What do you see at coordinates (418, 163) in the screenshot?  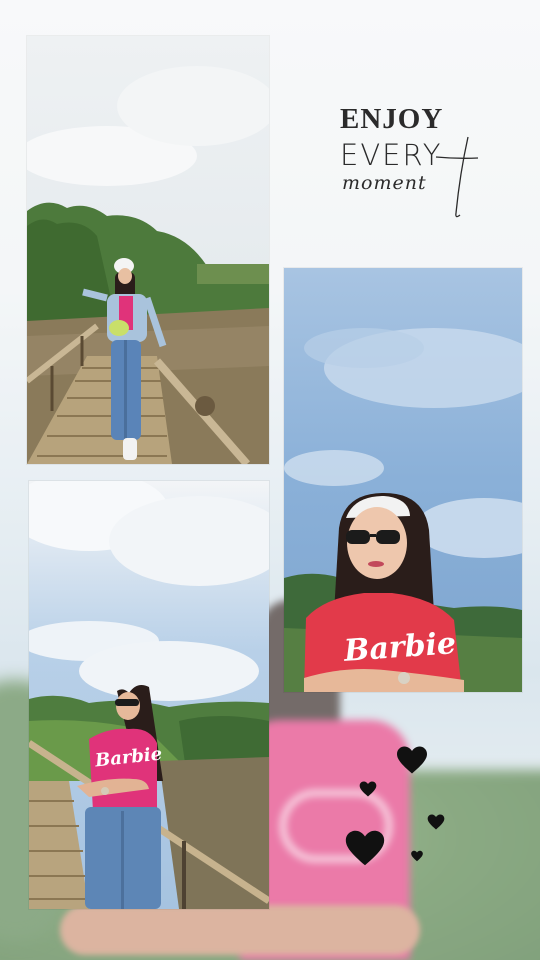 I see `headline-enjoy-every-moment: ENJOY EVERY moment` at bounding box center [418, 163].